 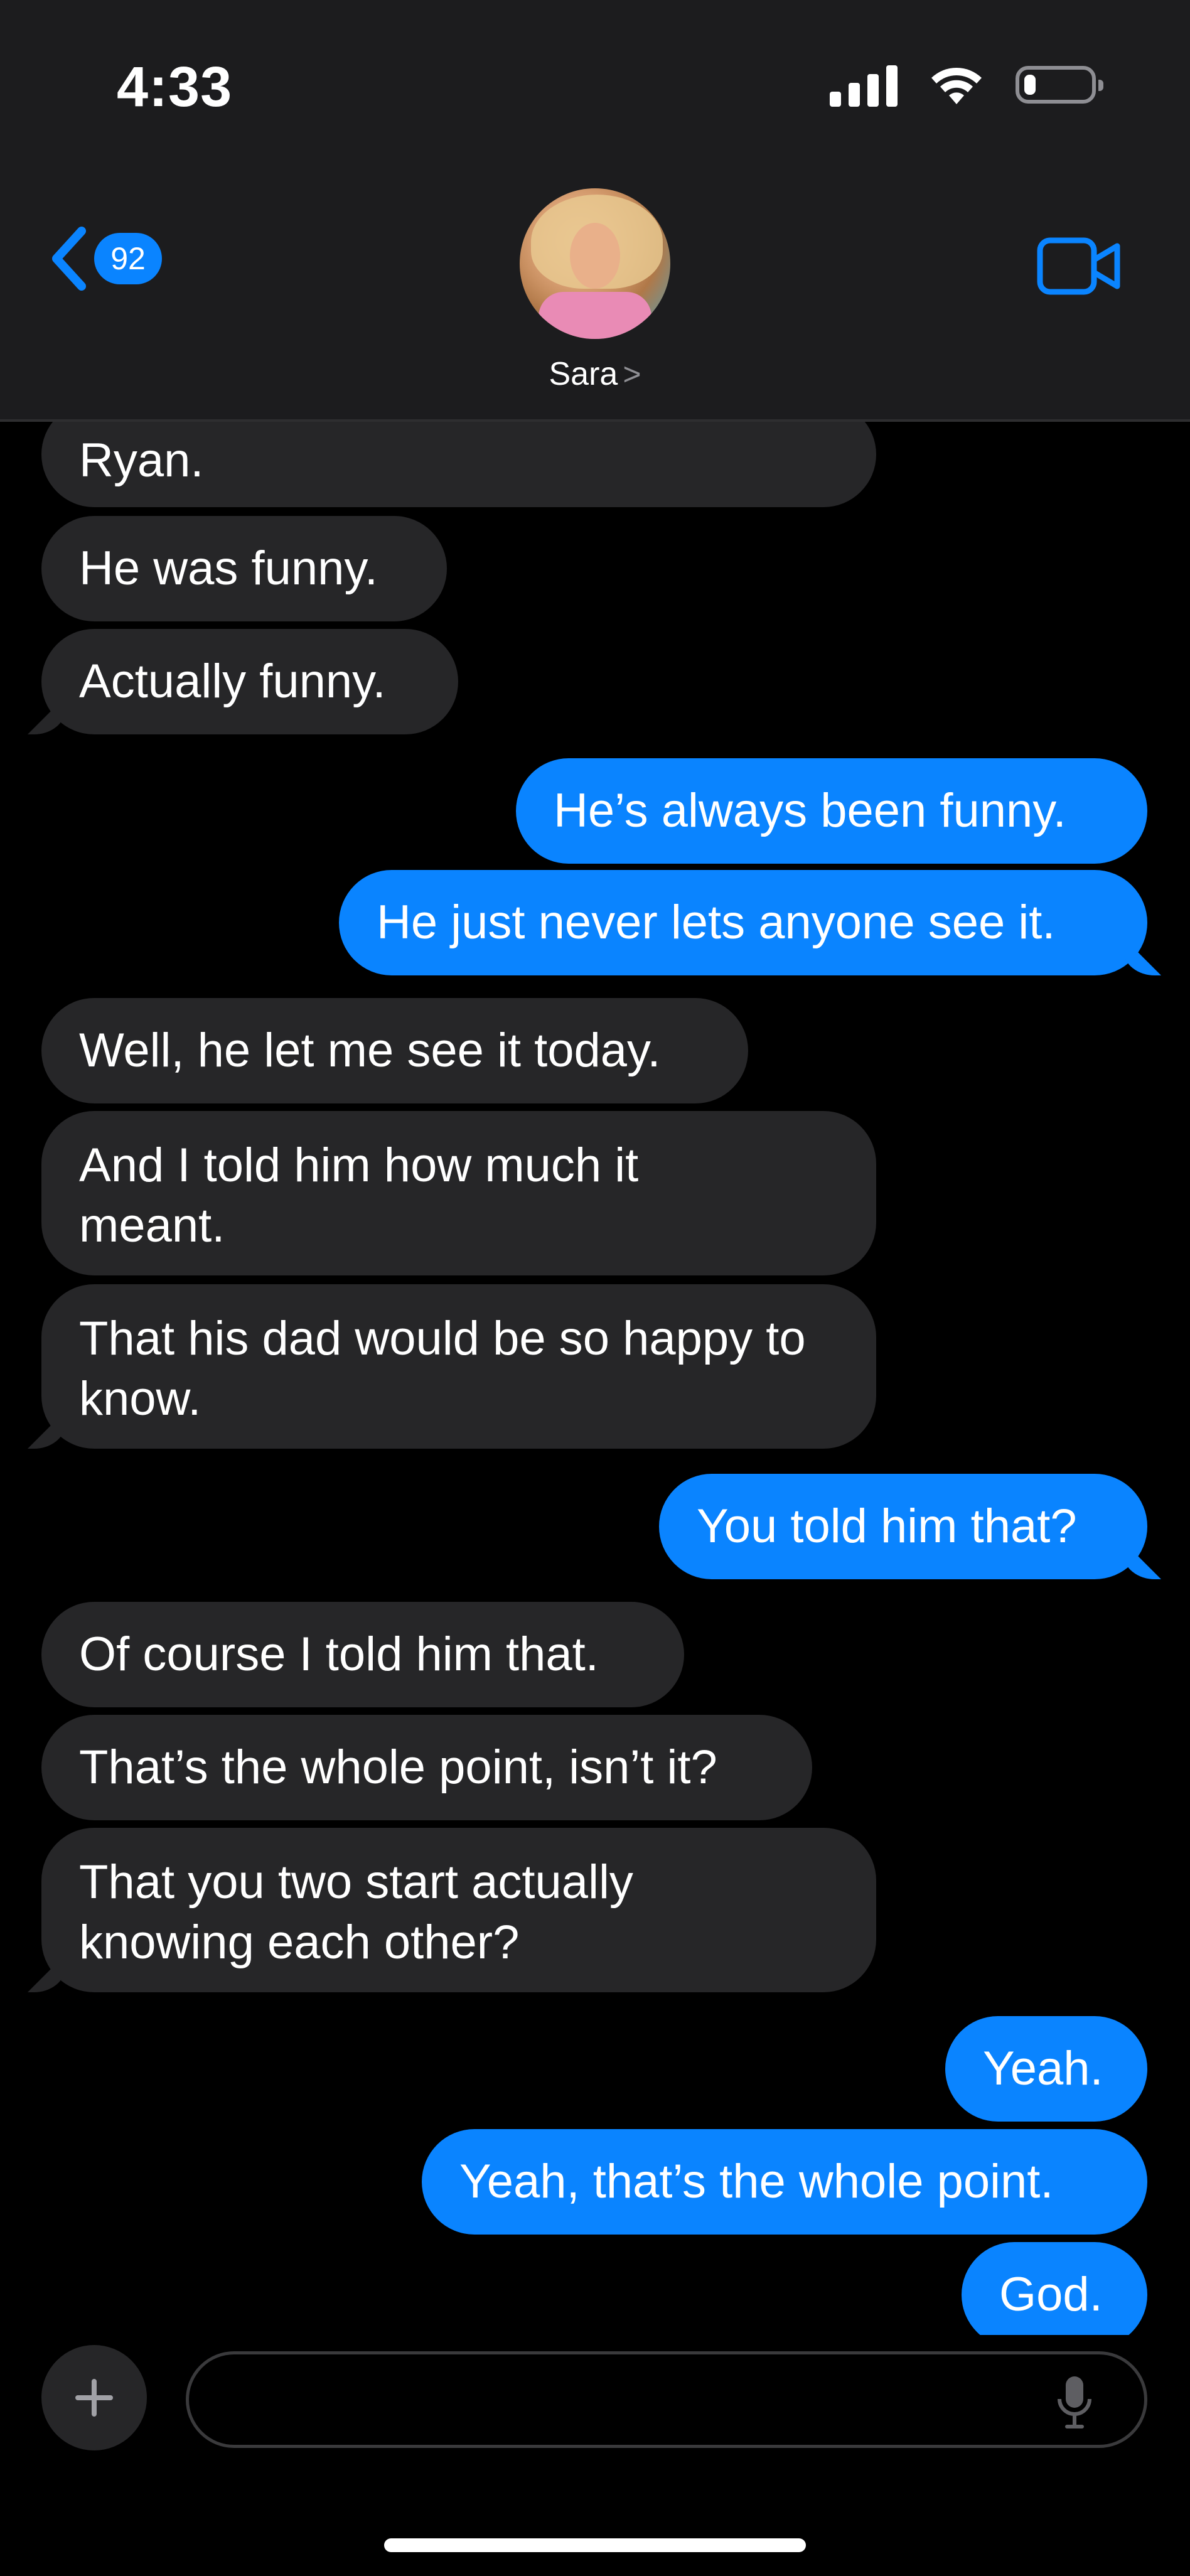 I want to click on message-text: Yeah., so click(x=1043, y=2068).